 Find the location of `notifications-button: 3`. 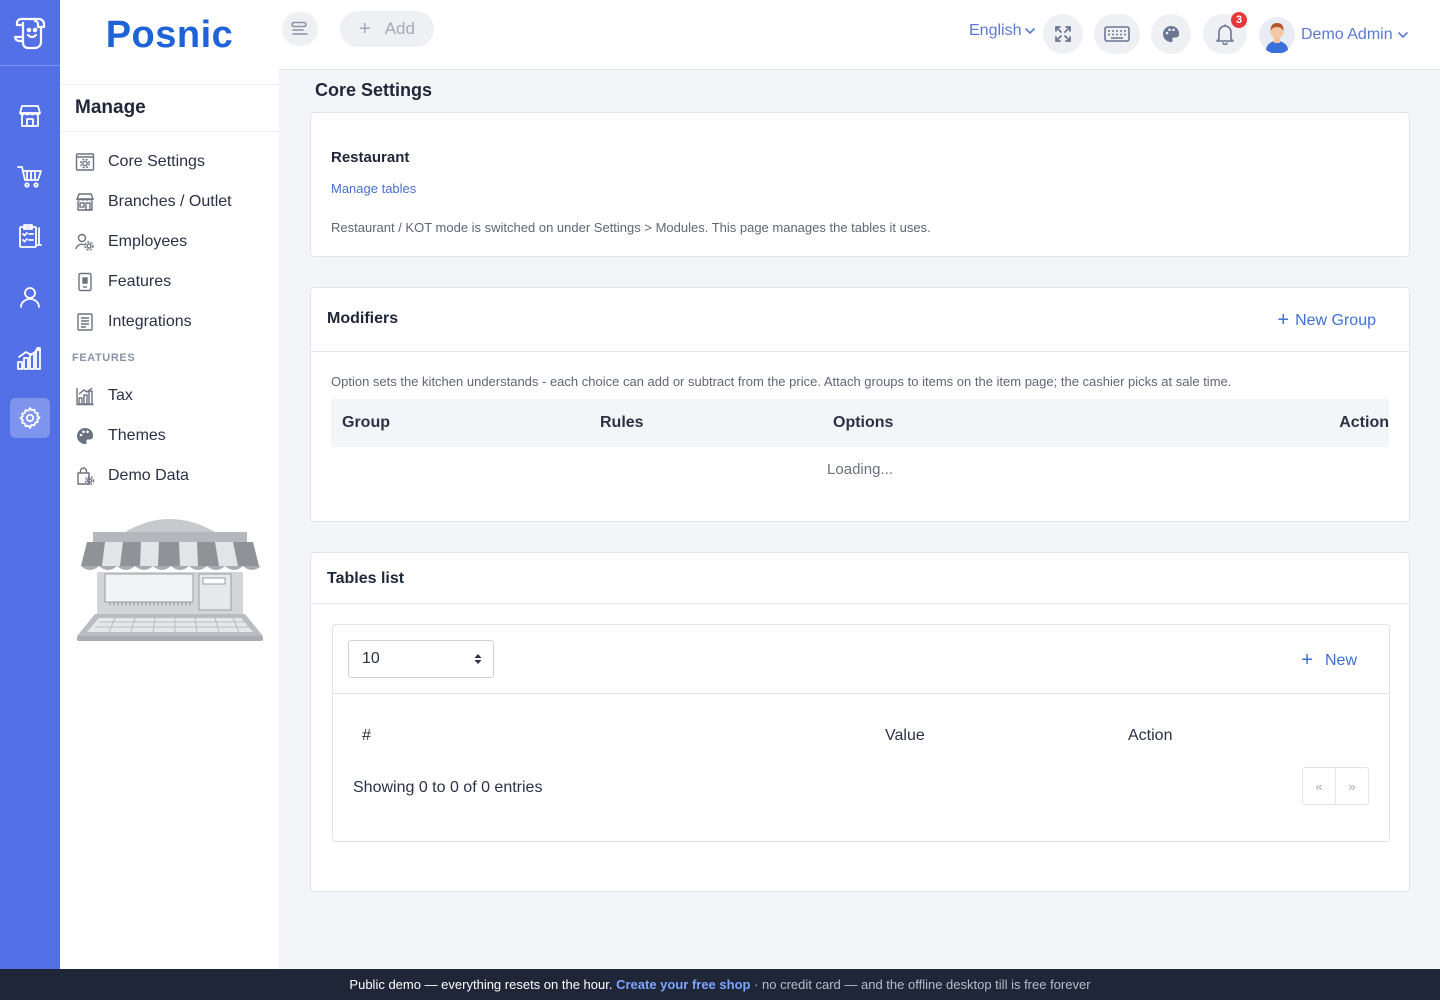

notifications-button: 3 is located at coordinates (1225, 33).